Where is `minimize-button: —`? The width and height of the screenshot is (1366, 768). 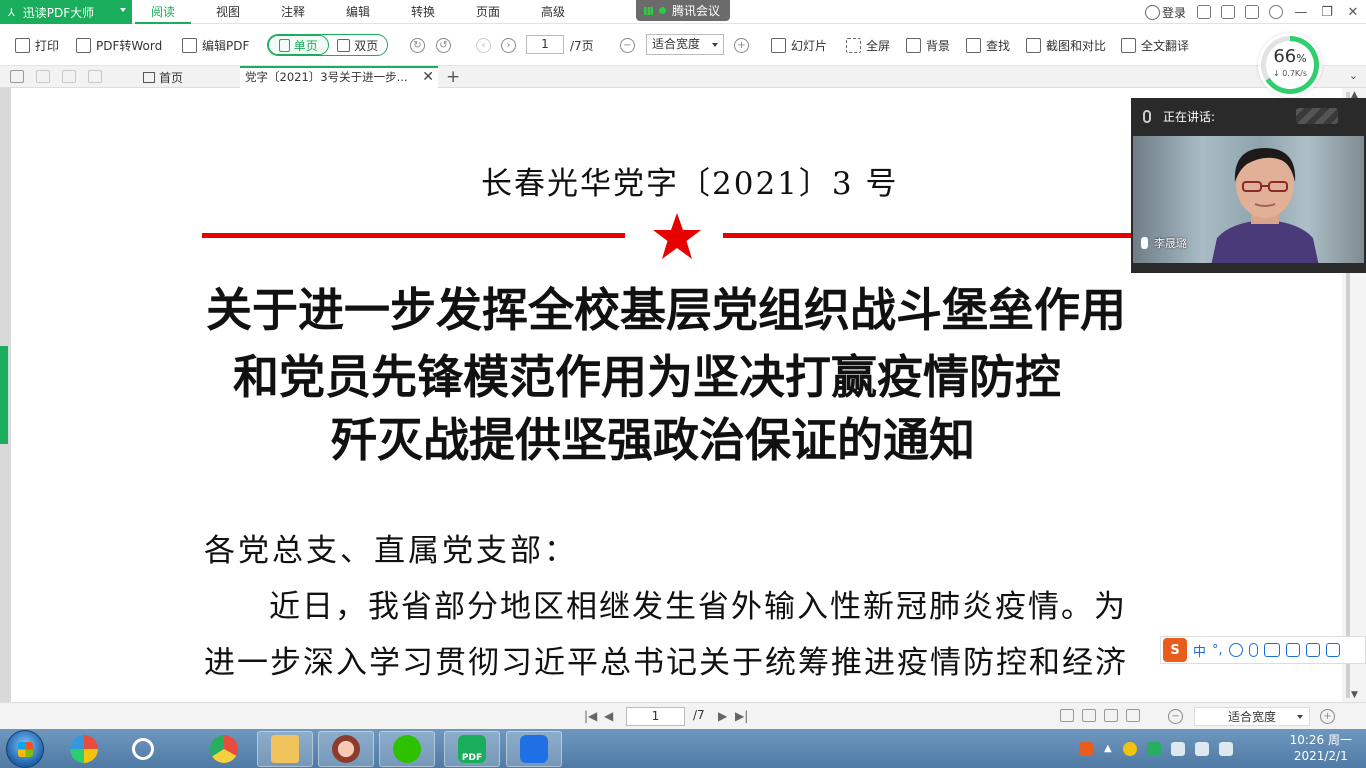 minimize-button: — is located at coordinates (1301, 12).